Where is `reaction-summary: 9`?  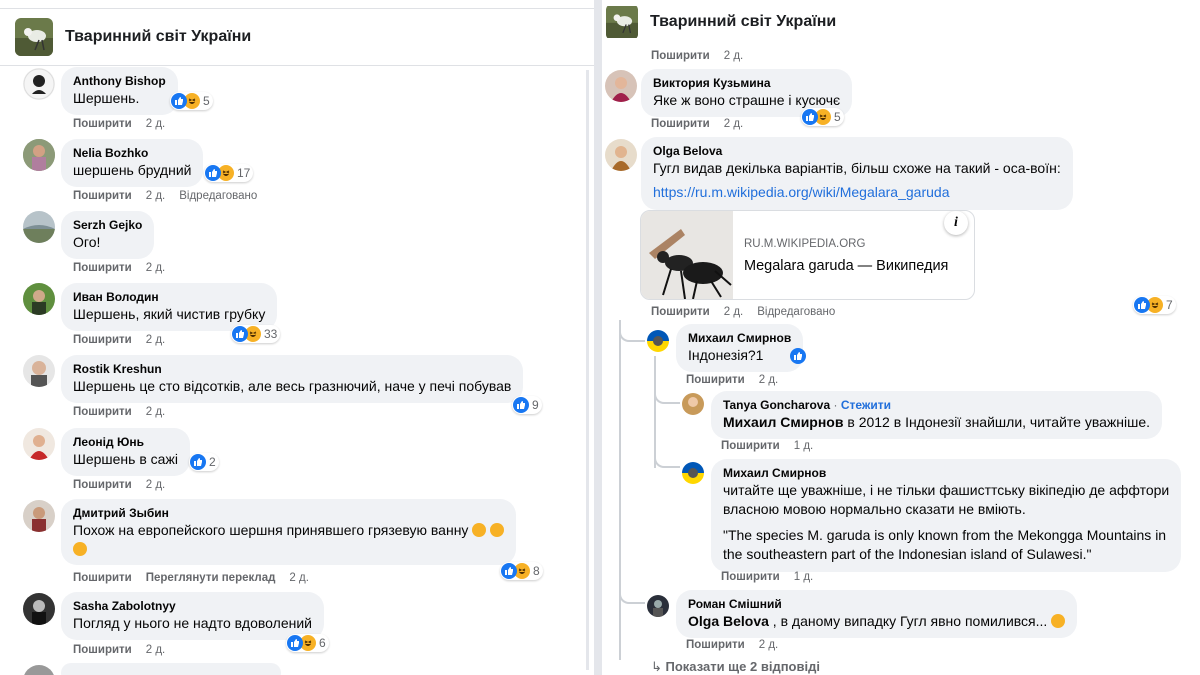
reaction-summary: 9 is located at coordinates (527, 405).